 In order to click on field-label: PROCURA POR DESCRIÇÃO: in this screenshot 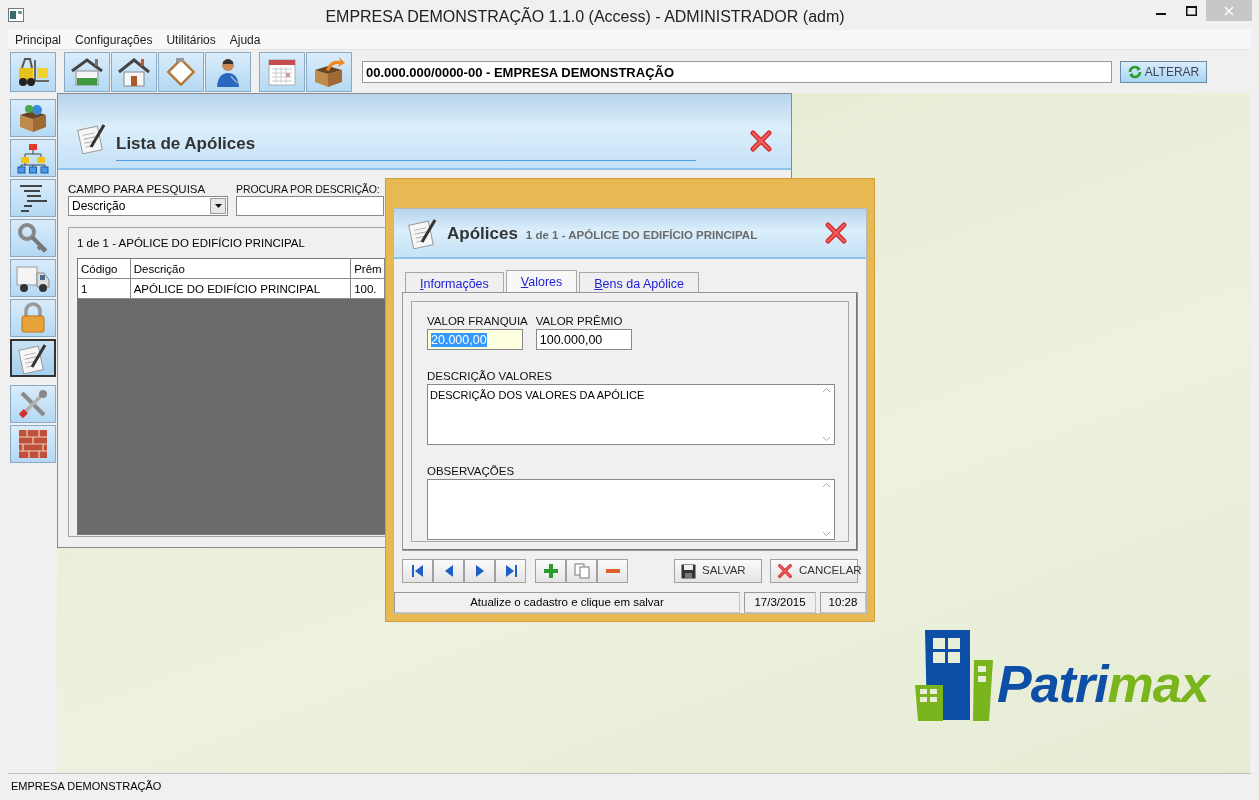, I will do `click(308, 189)`.